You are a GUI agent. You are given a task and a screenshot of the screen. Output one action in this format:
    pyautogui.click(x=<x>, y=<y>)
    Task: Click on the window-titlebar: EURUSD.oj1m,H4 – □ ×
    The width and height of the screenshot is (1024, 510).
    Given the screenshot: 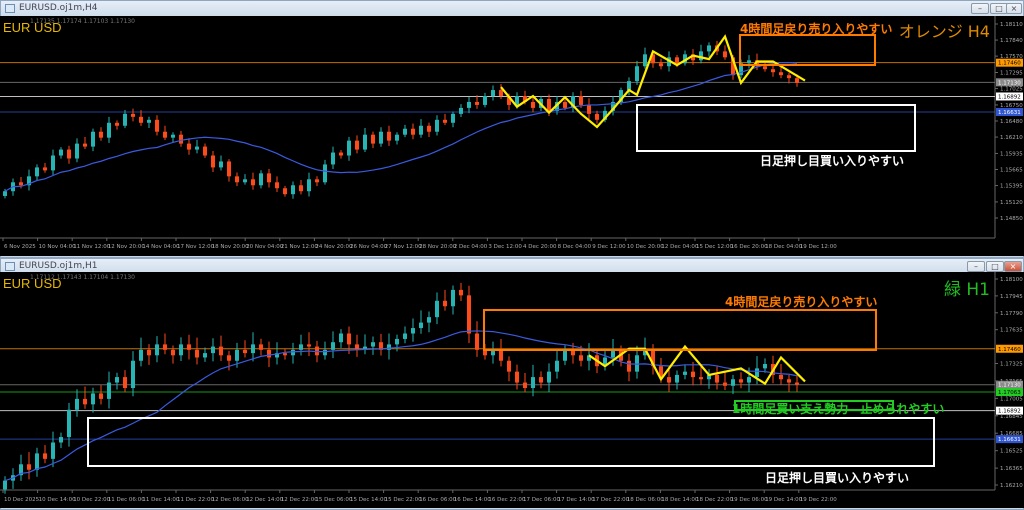 What is the action you would take?
    pyautogui.click(x=512, y=9)
    